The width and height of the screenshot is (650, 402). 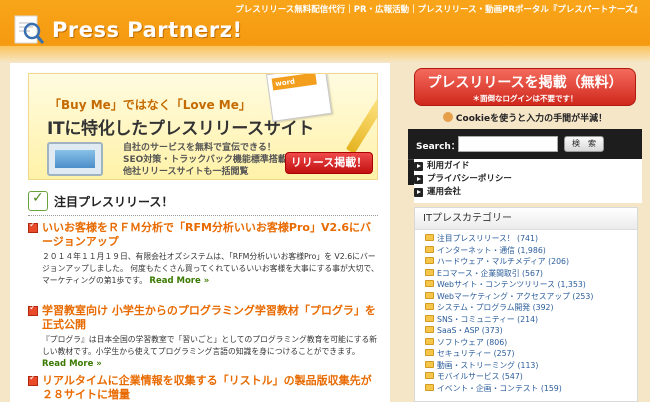 What do you see at coordinates (531, 331) in the screenshot?
I see `category-item: SaaS・ASP (373)` at bounding box center [531, 331].